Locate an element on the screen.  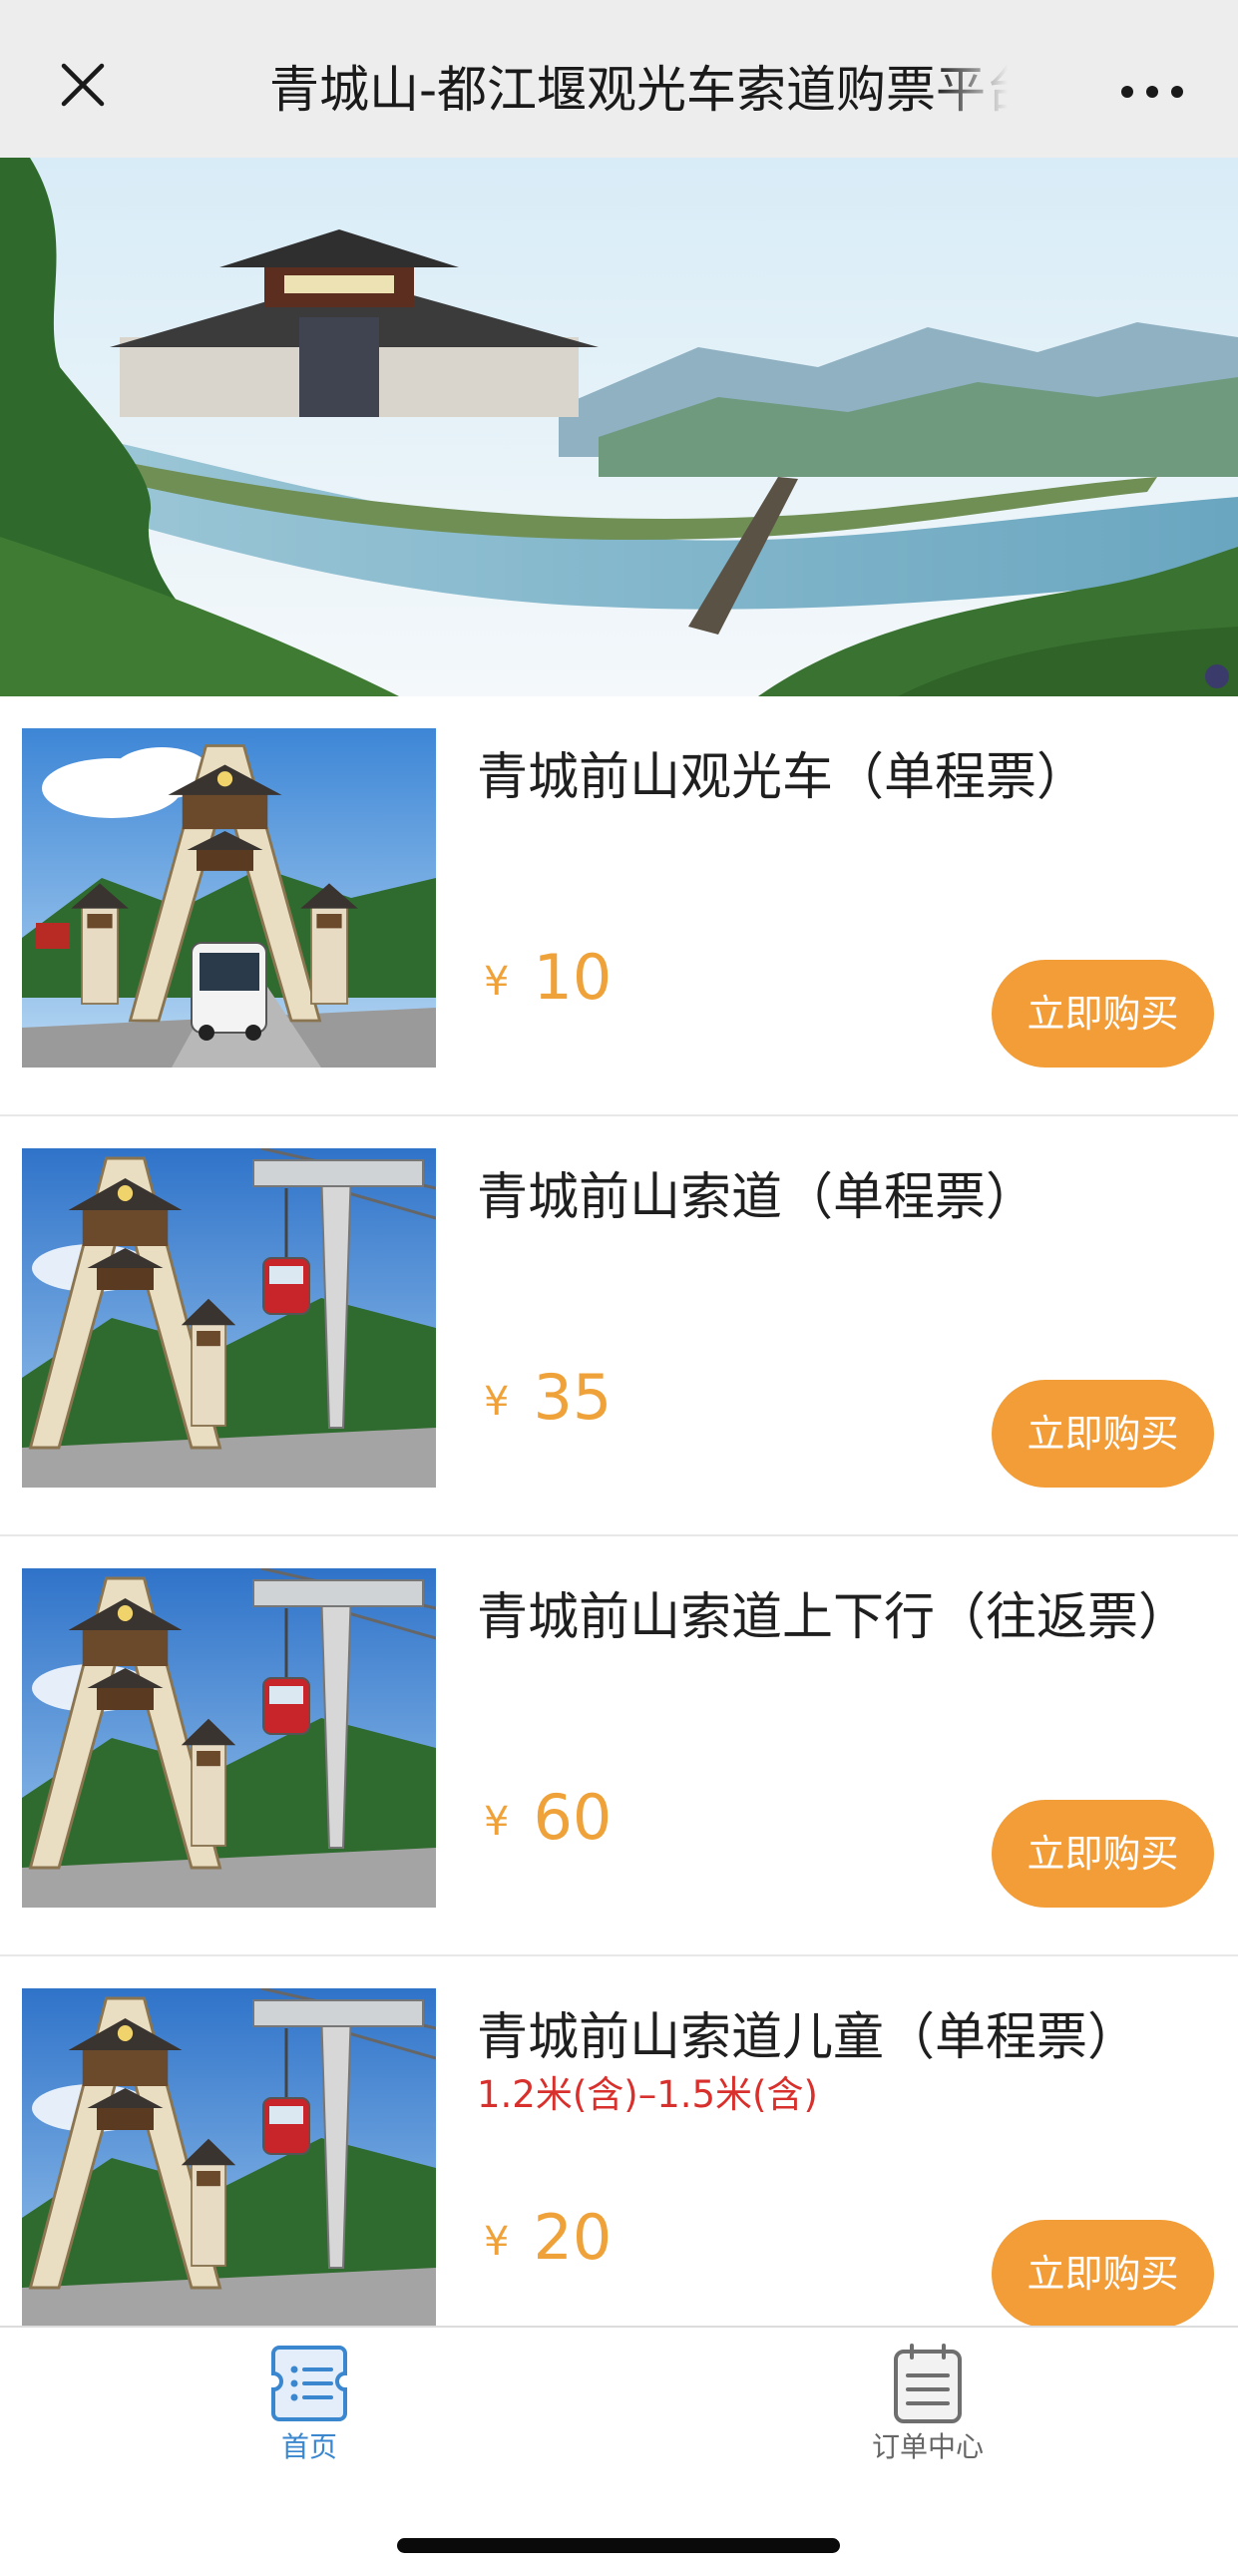
ticket-name: 青城前山索道儿童（单程票） is located at coordinates (808, 2037).